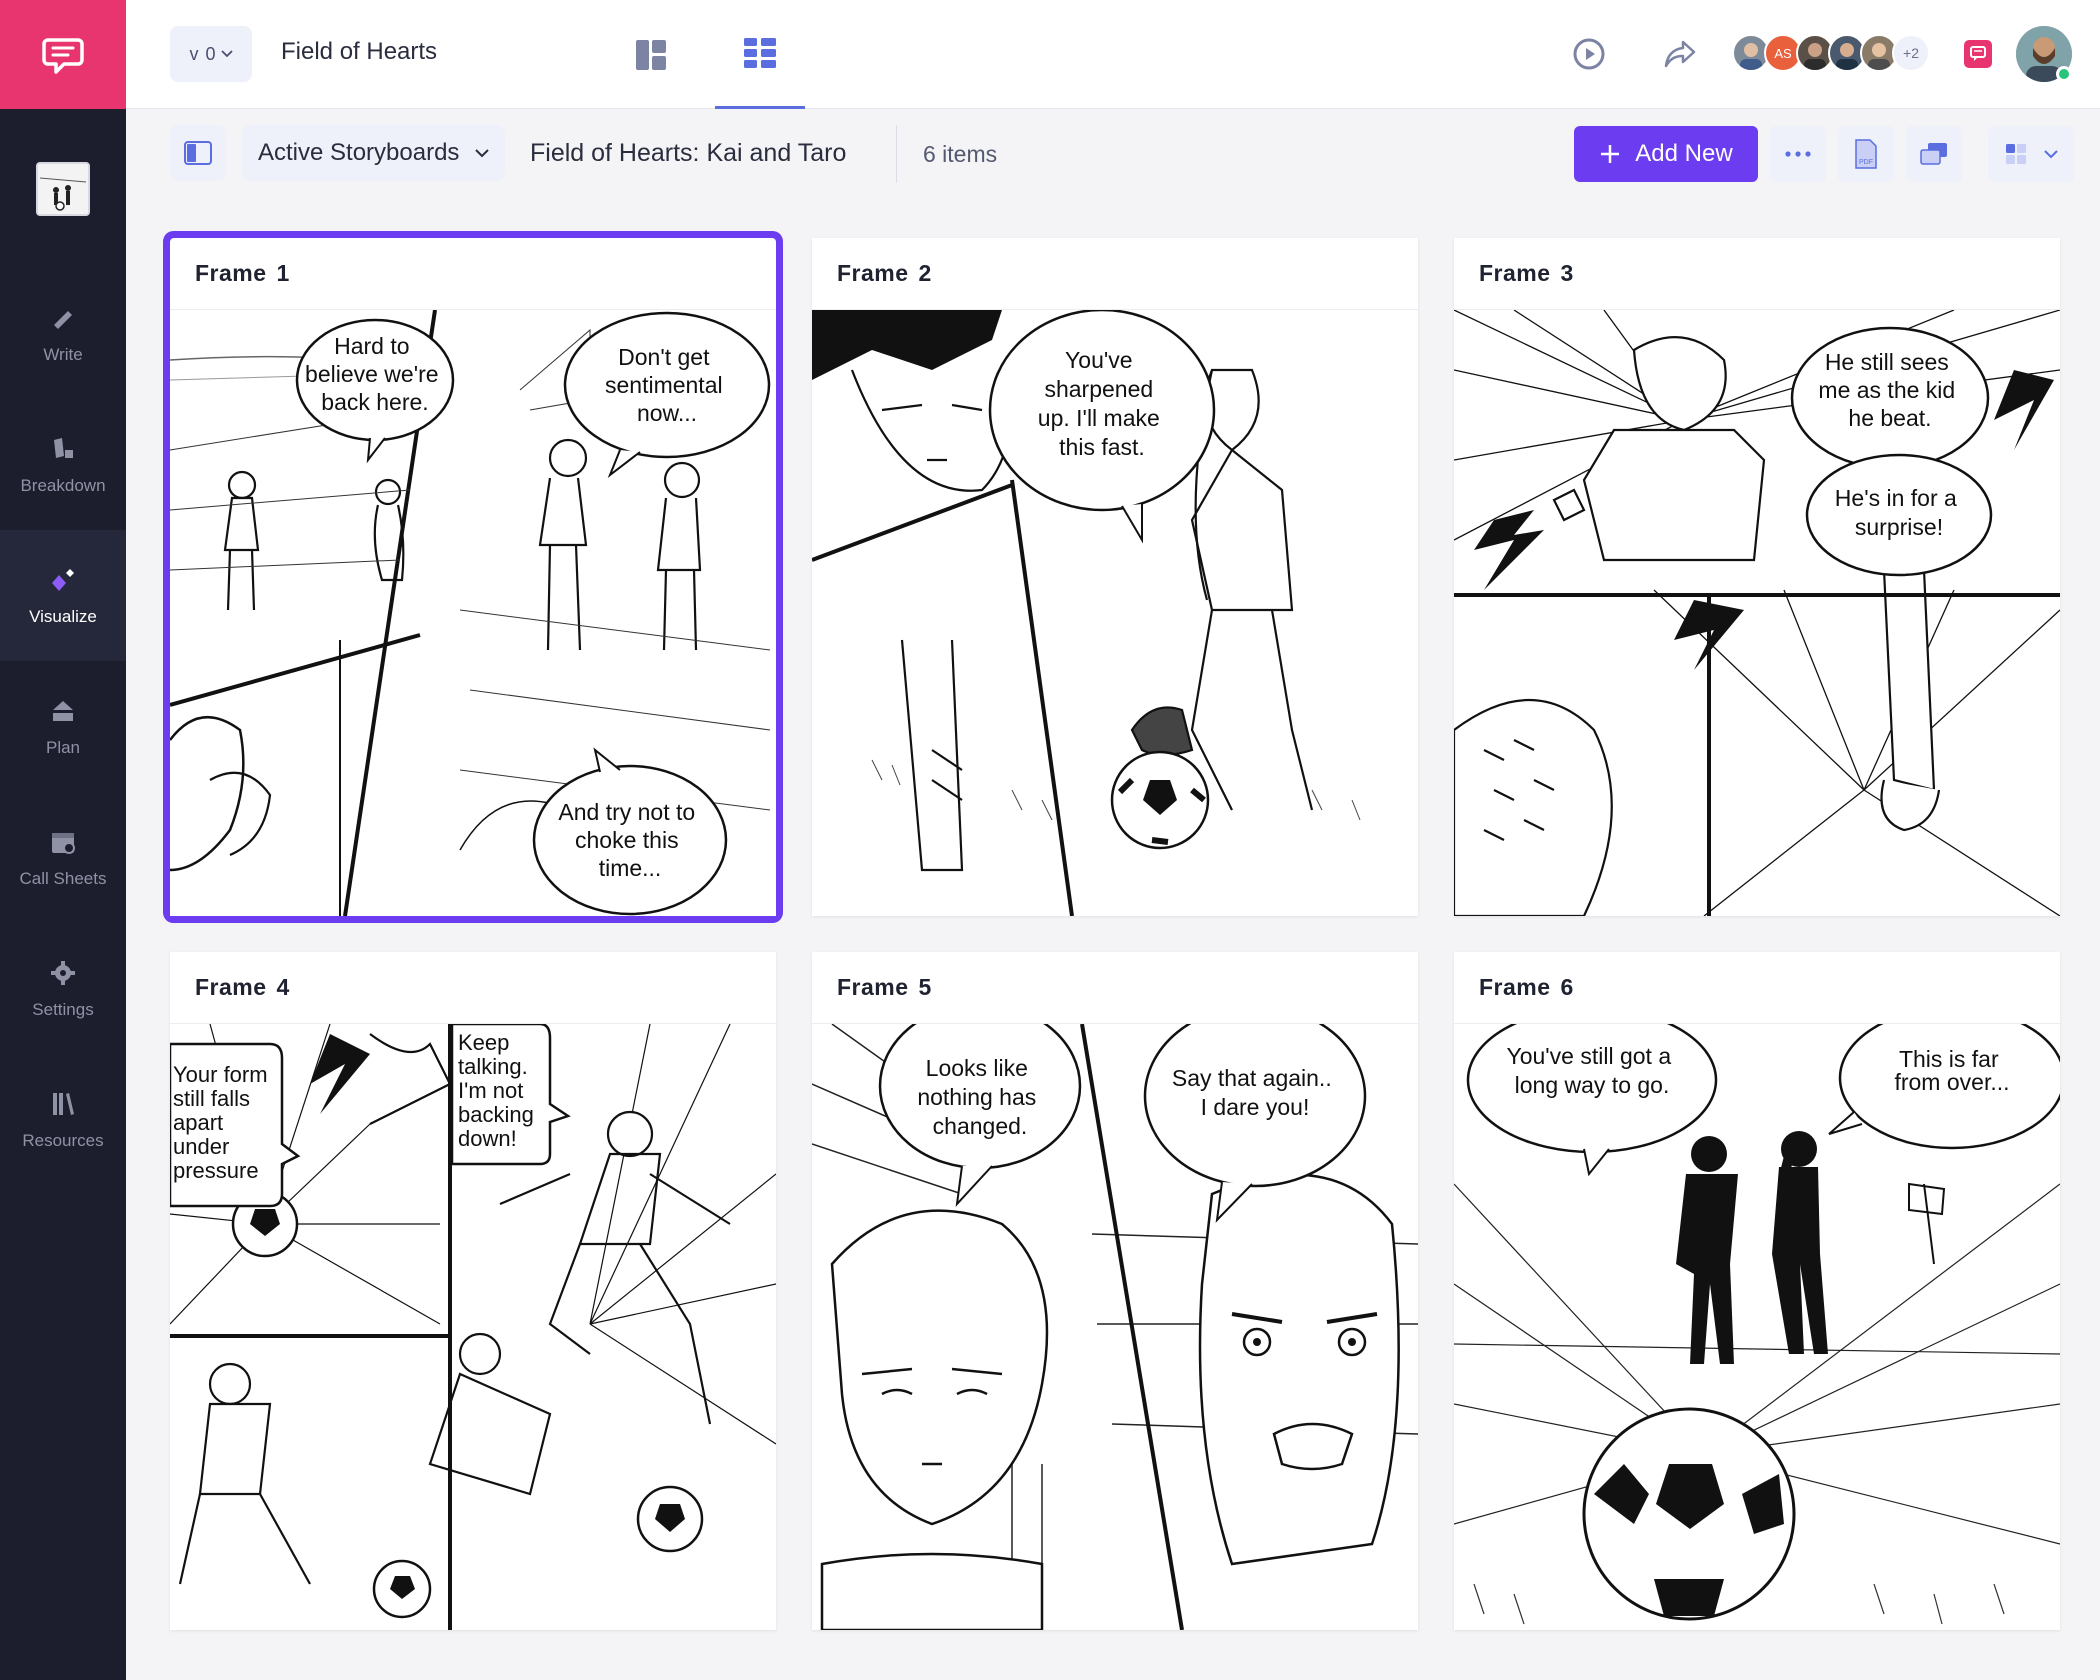  Describe the element at coordinates (203, 53) in the screenshot. I see `version-label: v 0` at that location.